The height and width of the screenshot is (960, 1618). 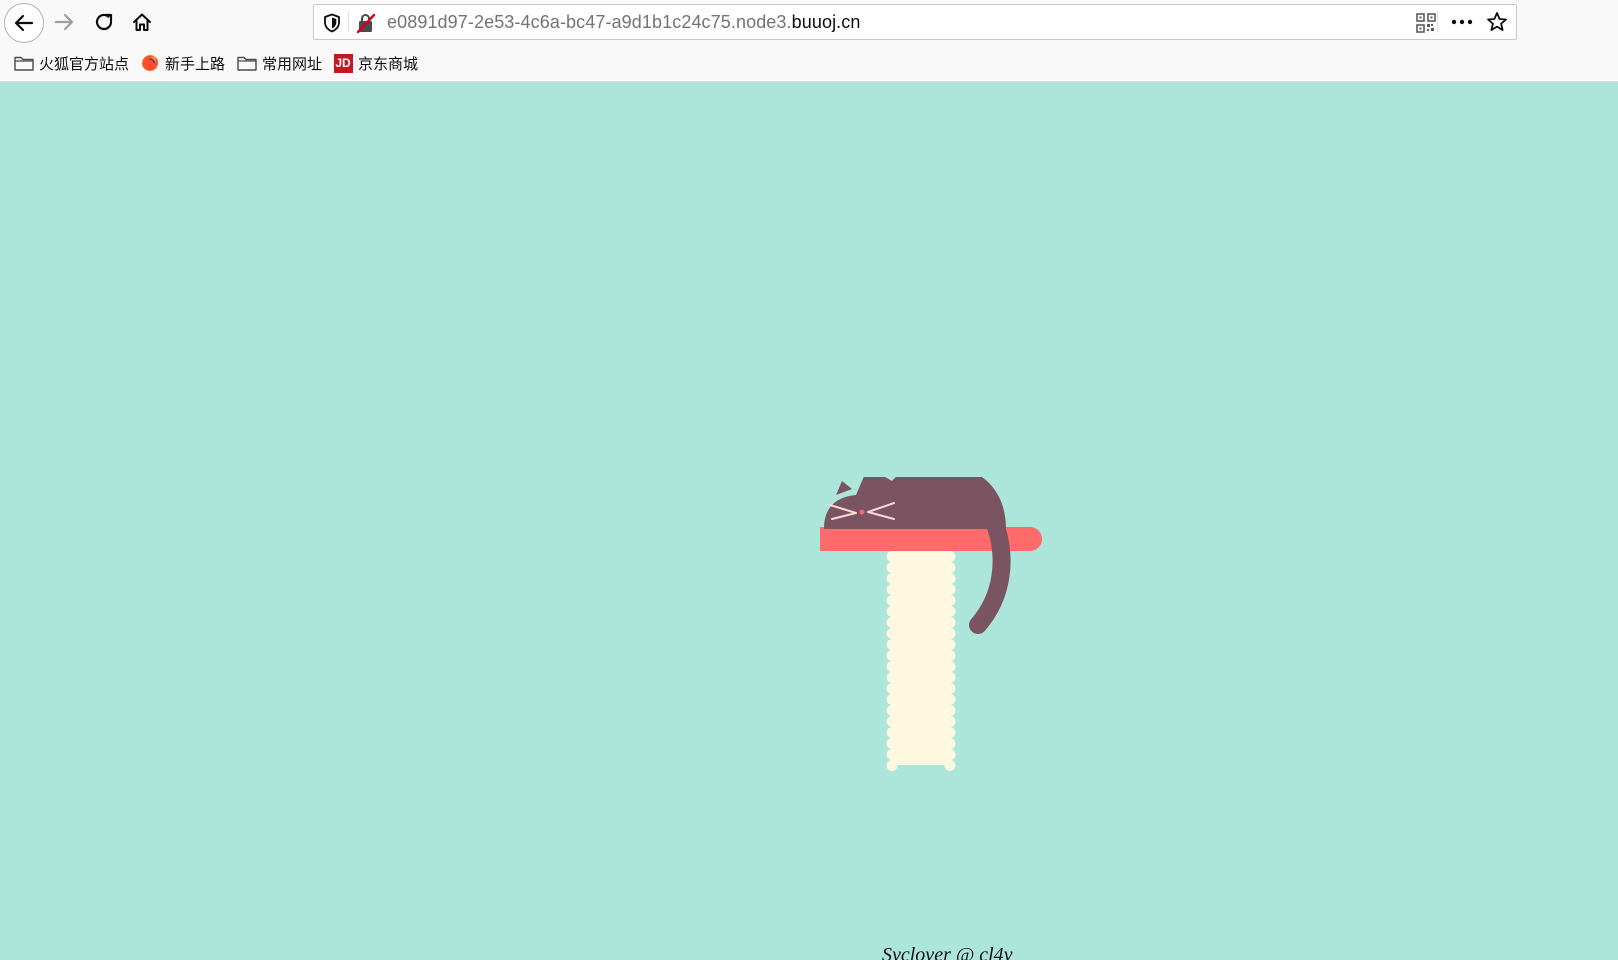 I want to click on home-icon, so click(x=142, y=22).